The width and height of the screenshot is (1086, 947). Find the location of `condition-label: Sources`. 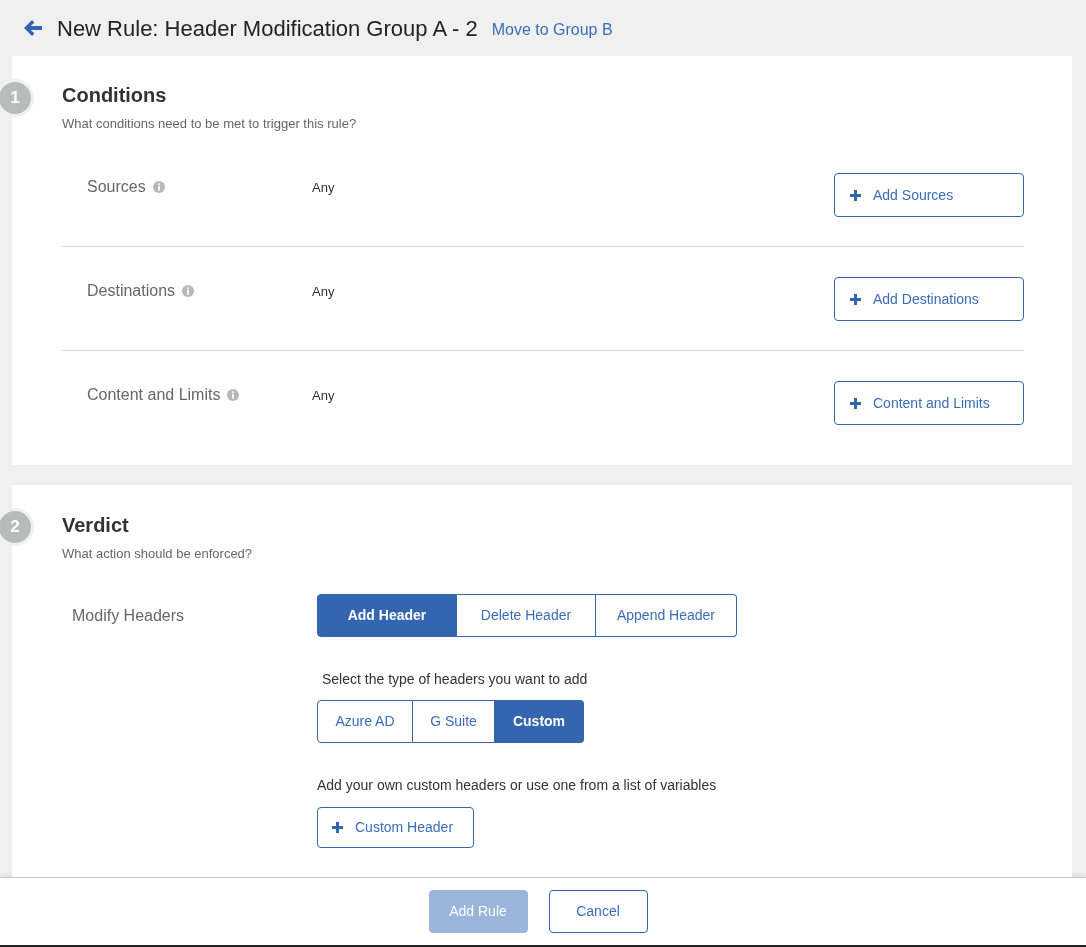

condition-label: Sources is located at coordinates (116, 187).